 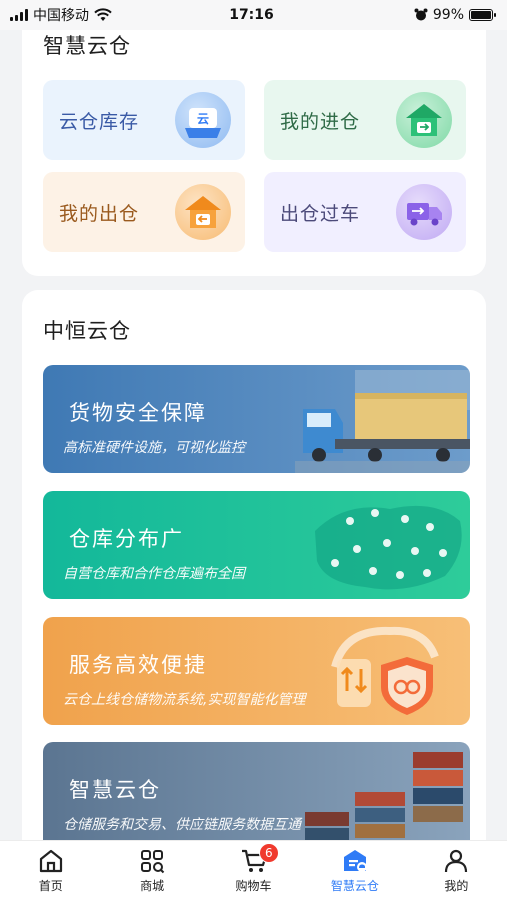 I want to click on tab-home: 首页, so click(x=50, y=870).